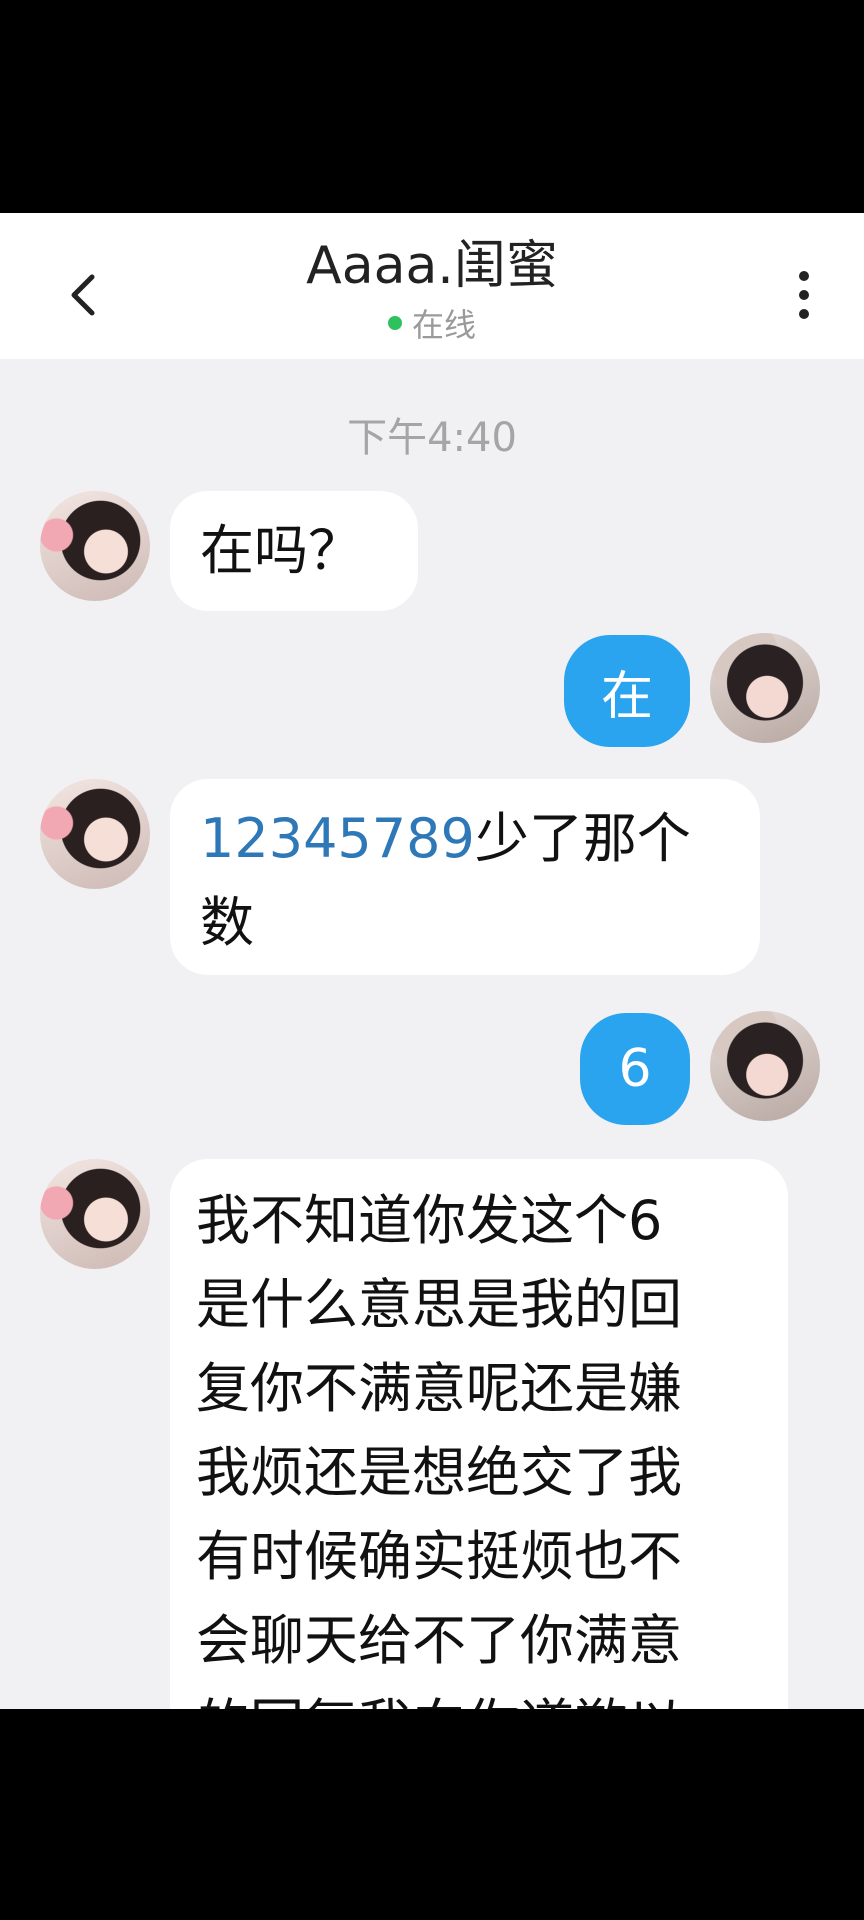  Describe the element at coordinates (394, 323) in the screenshot. I see `online-dot-icon` at that location.